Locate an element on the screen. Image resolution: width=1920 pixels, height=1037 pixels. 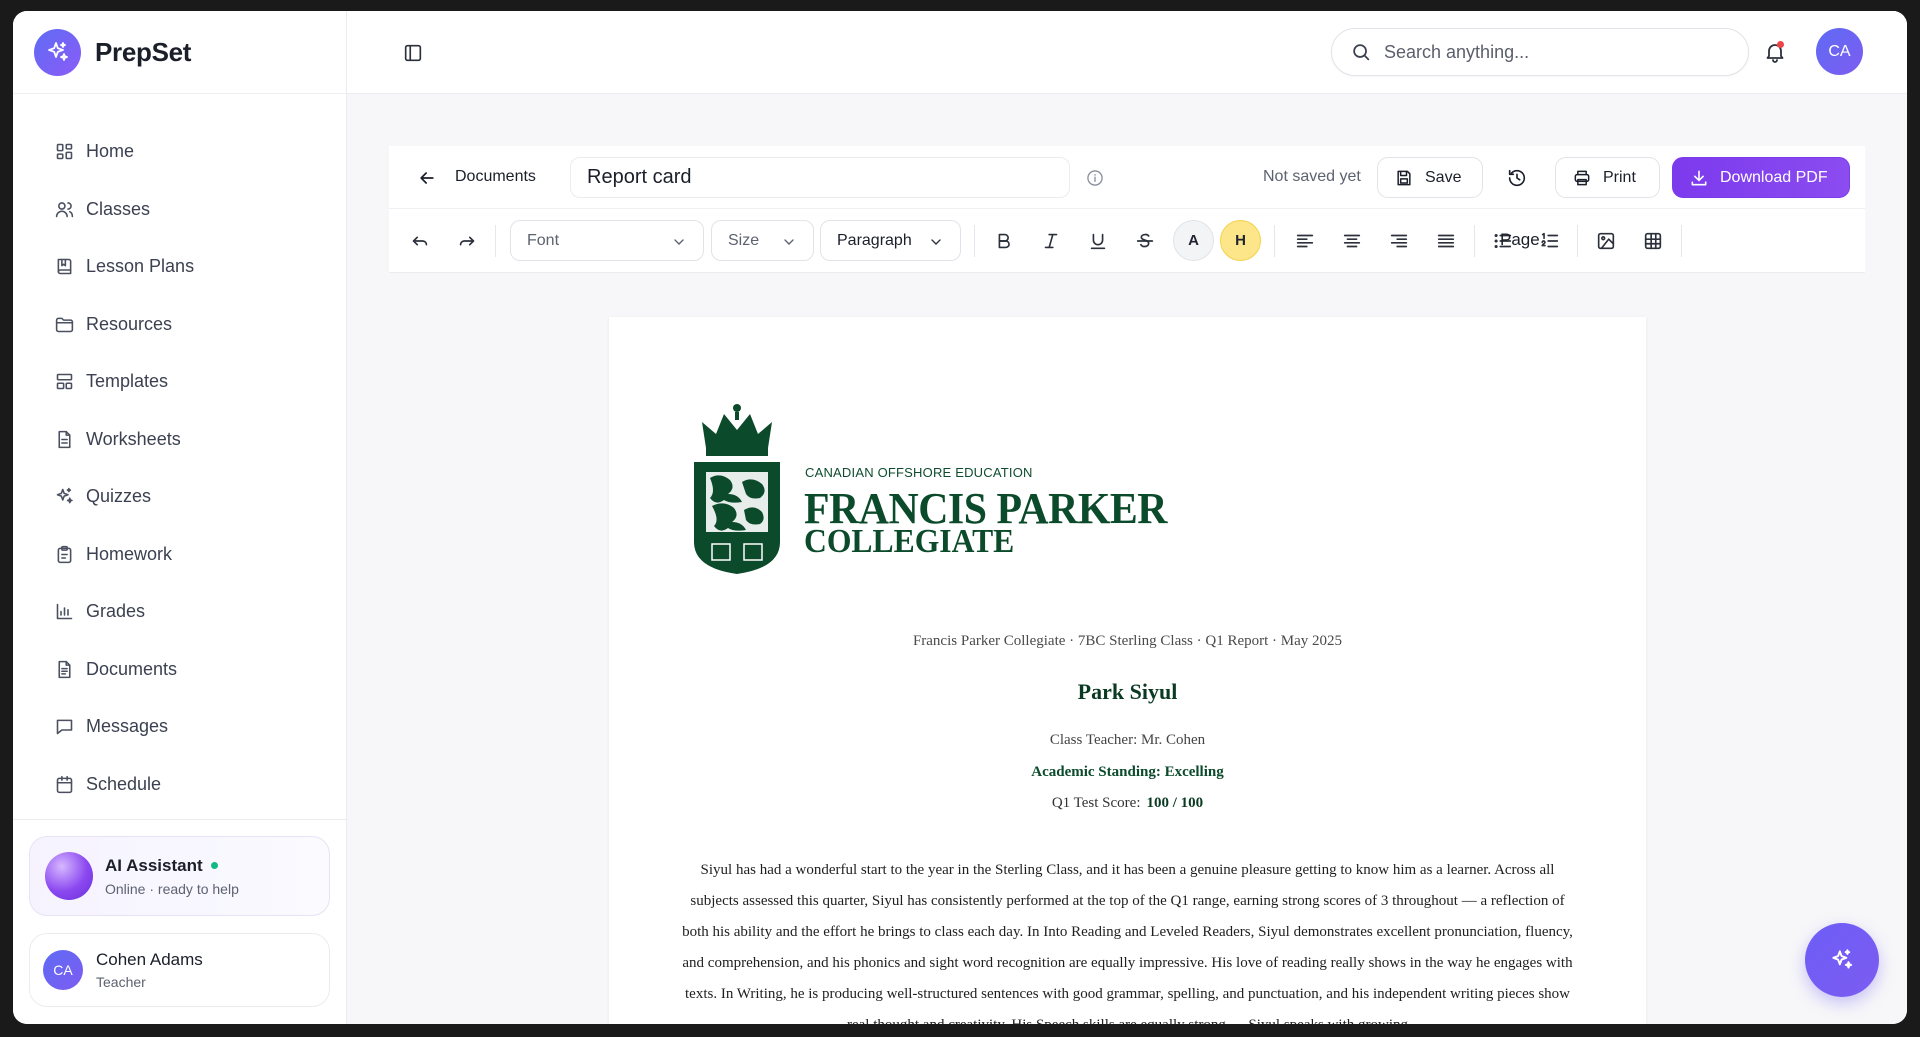
document-title-input is located at coordinates (820, 177).